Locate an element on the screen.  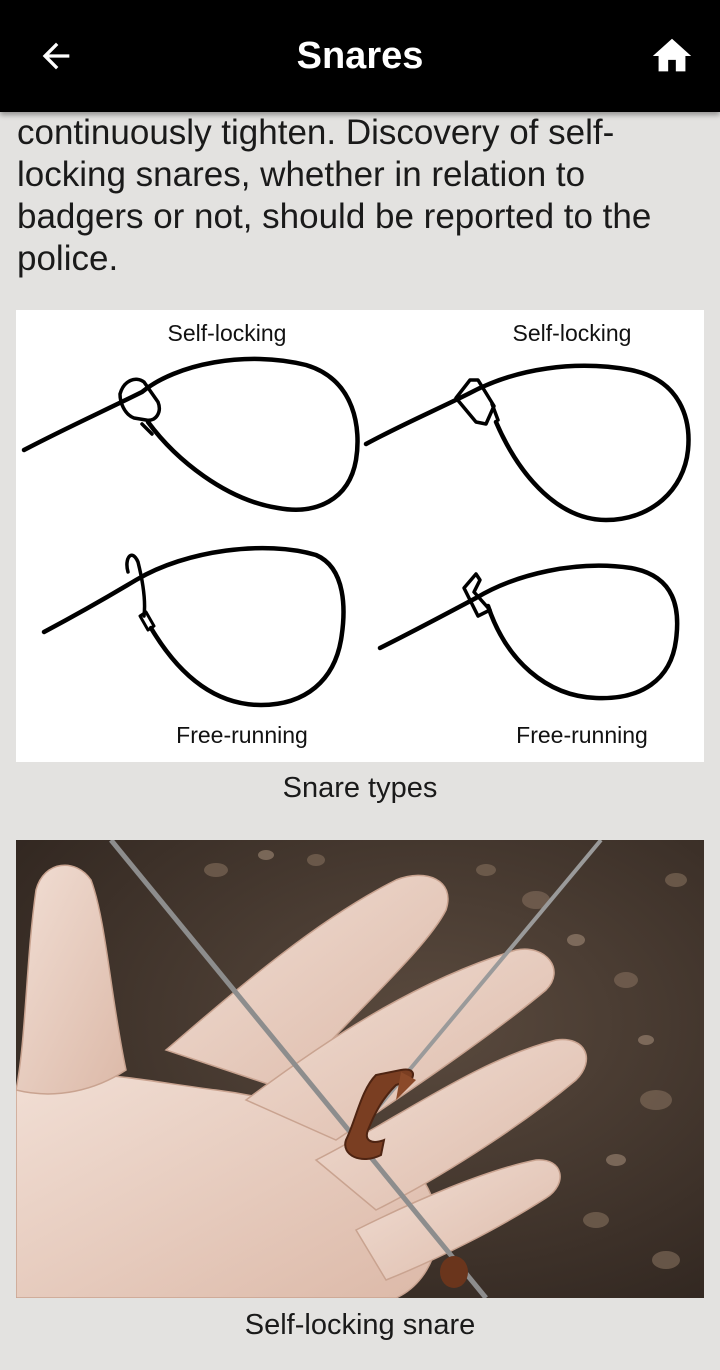
snare-loop-bottom-left is located at coordinates (193, 626).